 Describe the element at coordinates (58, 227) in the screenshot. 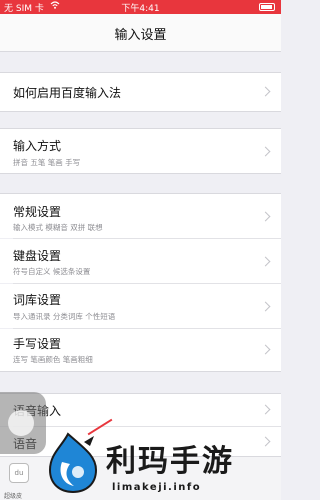

I see `row-subtitle: 输入模式 模糊音 双拼 联想` at that location.